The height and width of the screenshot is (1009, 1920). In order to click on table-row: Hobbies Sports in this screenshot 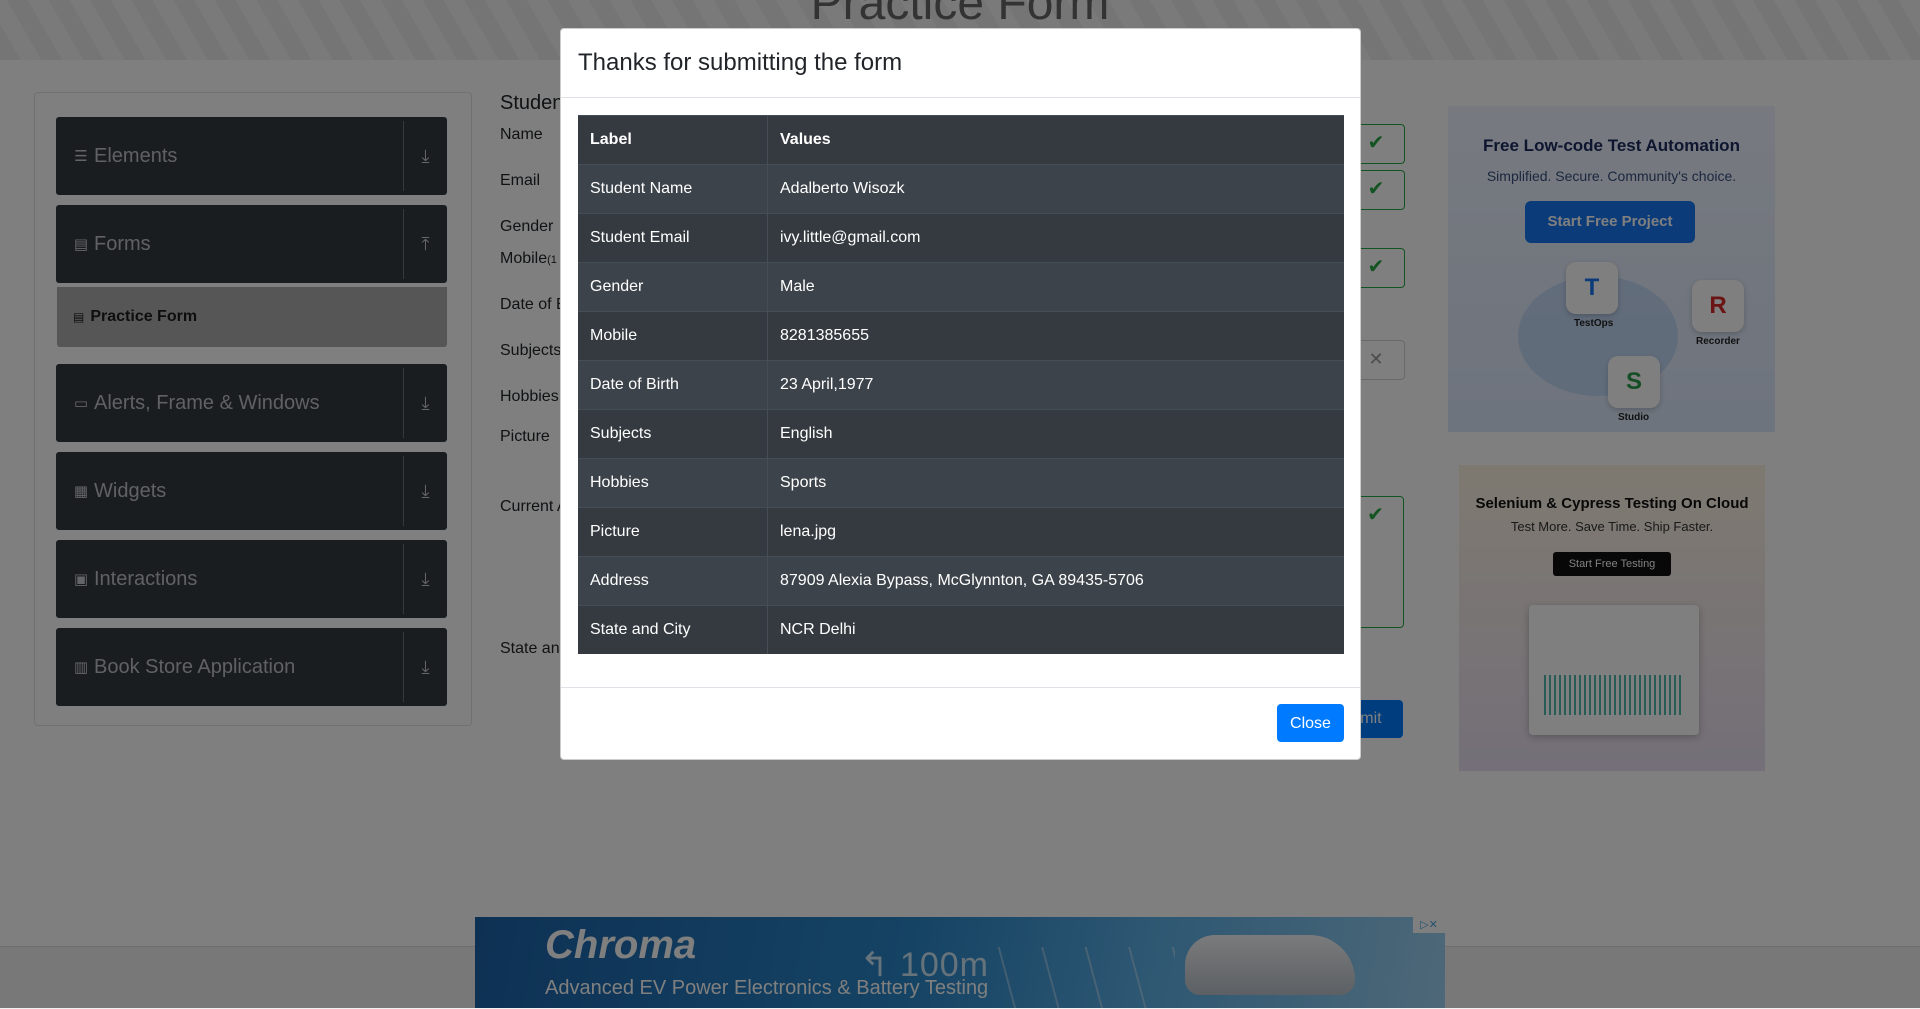, I will do `click(961, 483)`.